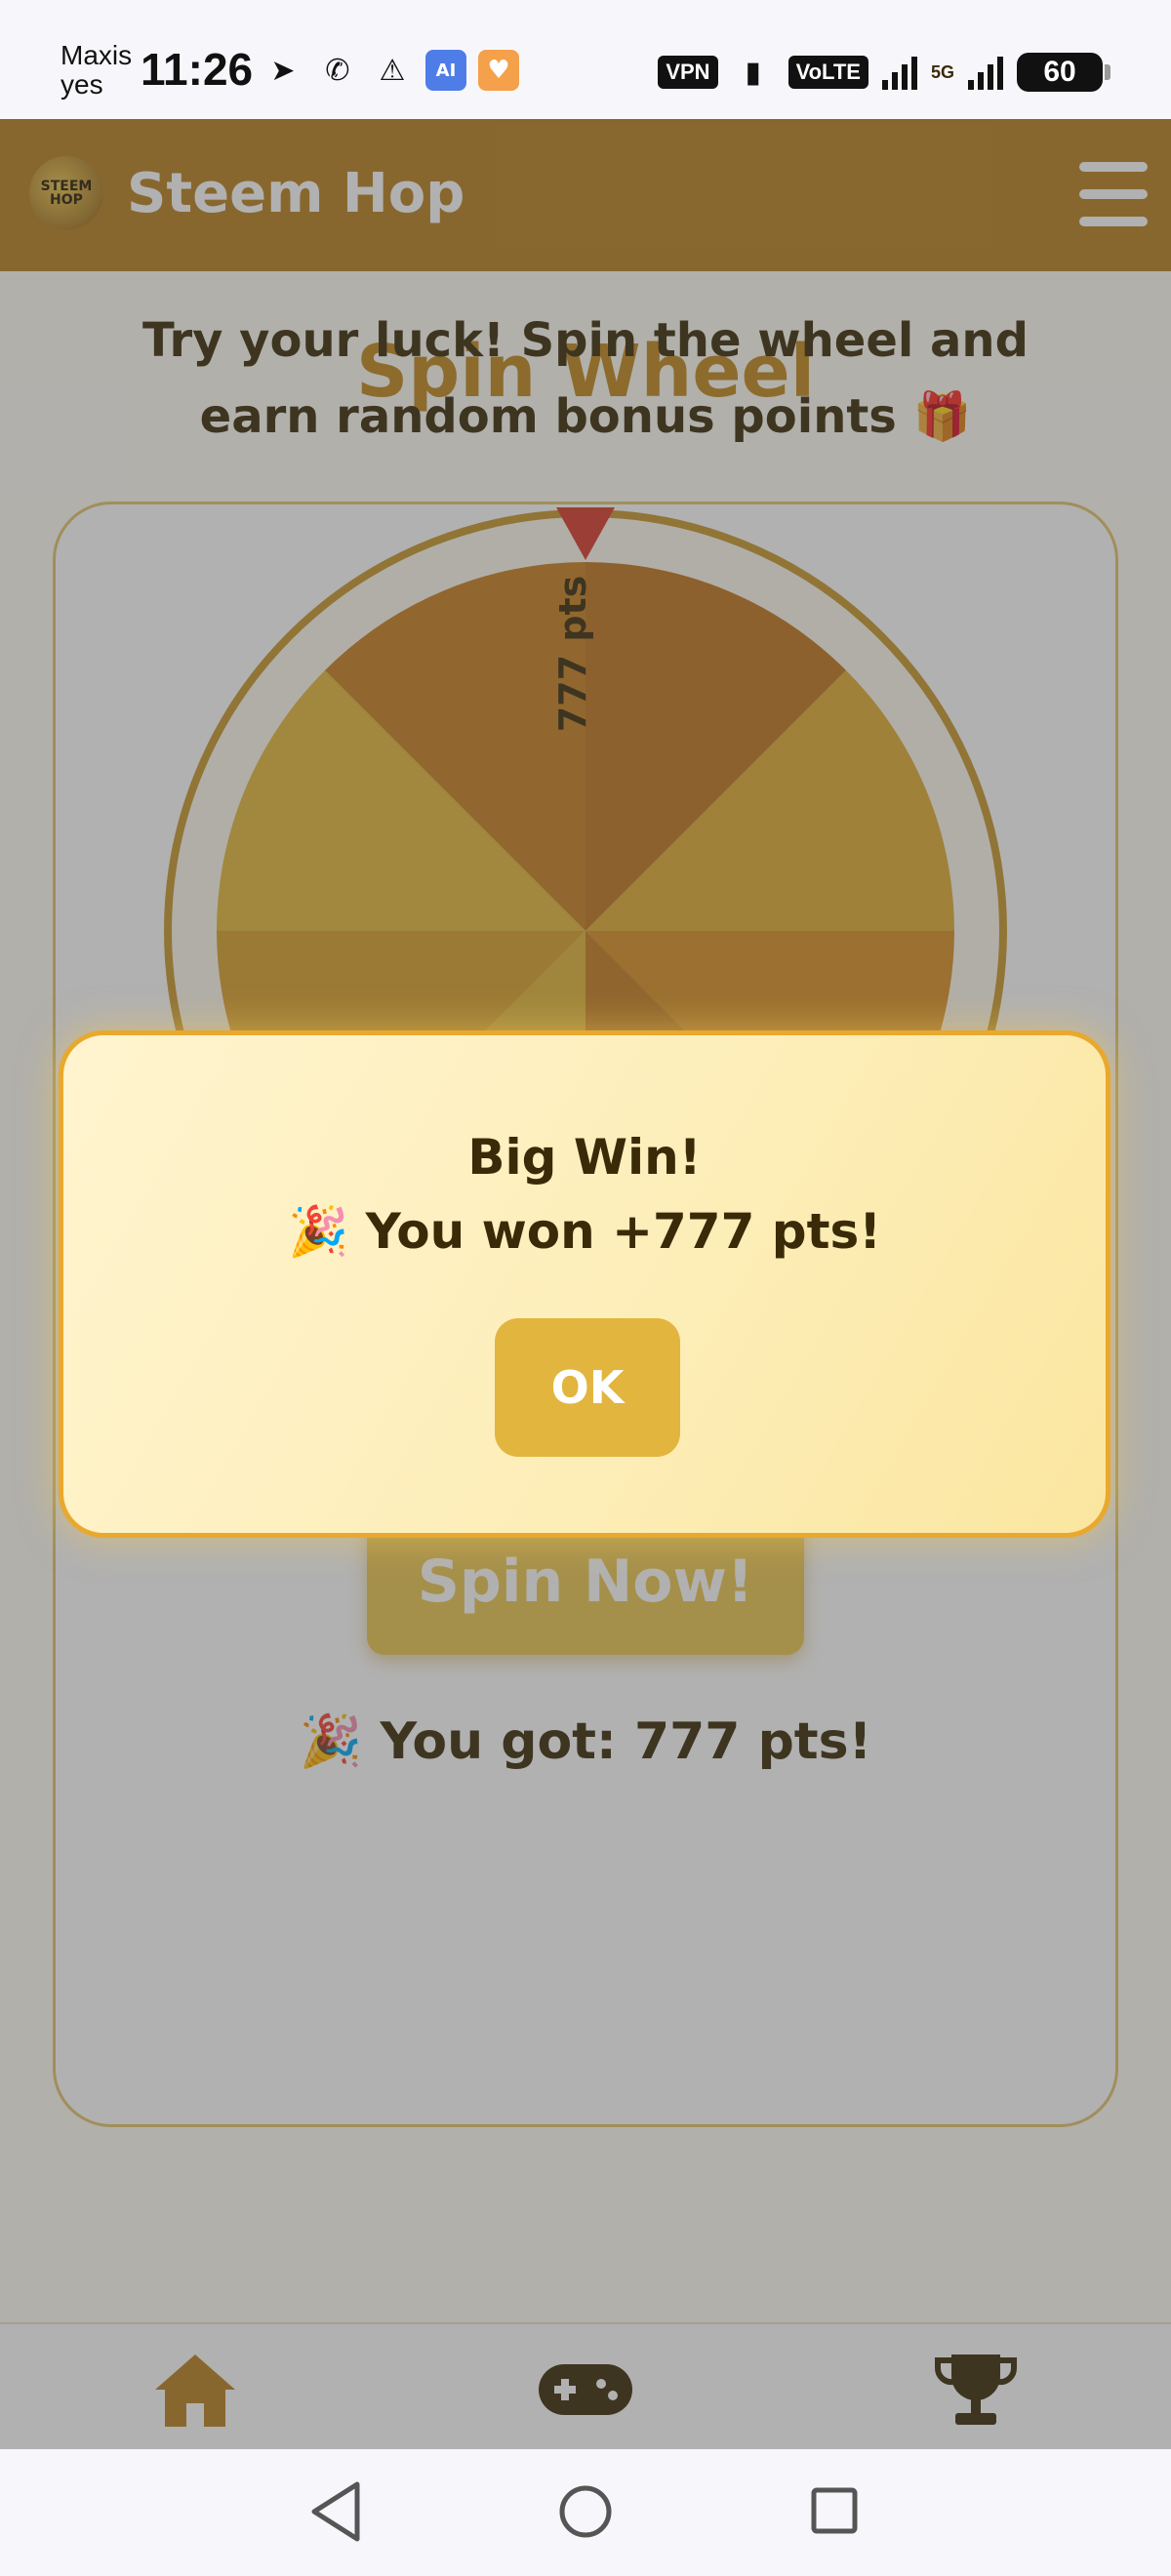 The height and width of the screenshot is (2576, 1171). I want to click on system-nav-bar, so click(585, 2512).